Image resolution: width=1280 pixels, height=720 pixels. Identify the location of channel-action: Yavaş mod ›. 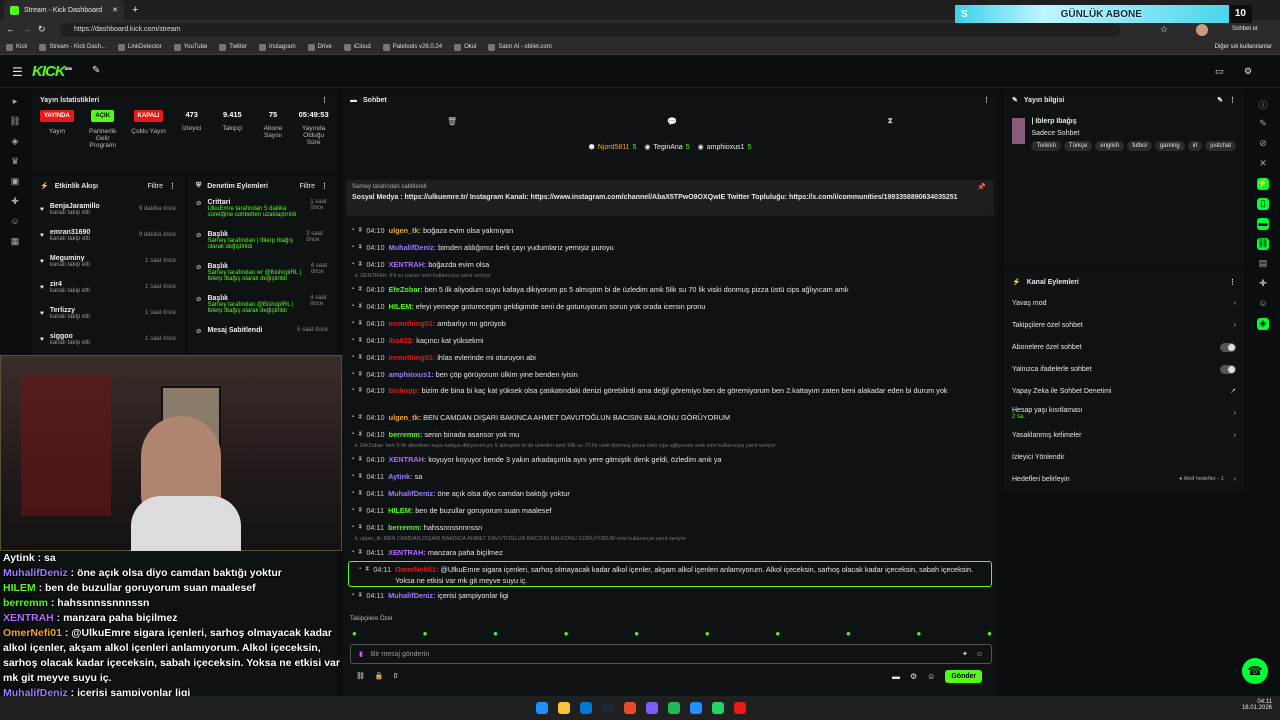
(1124, 303).